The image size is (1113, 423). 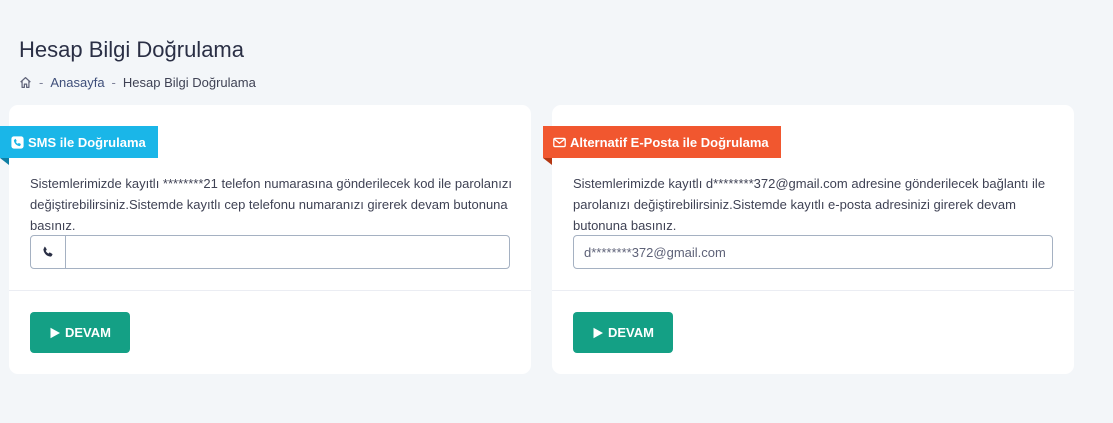 I want to click on email-input, so click(x=813, y=252).